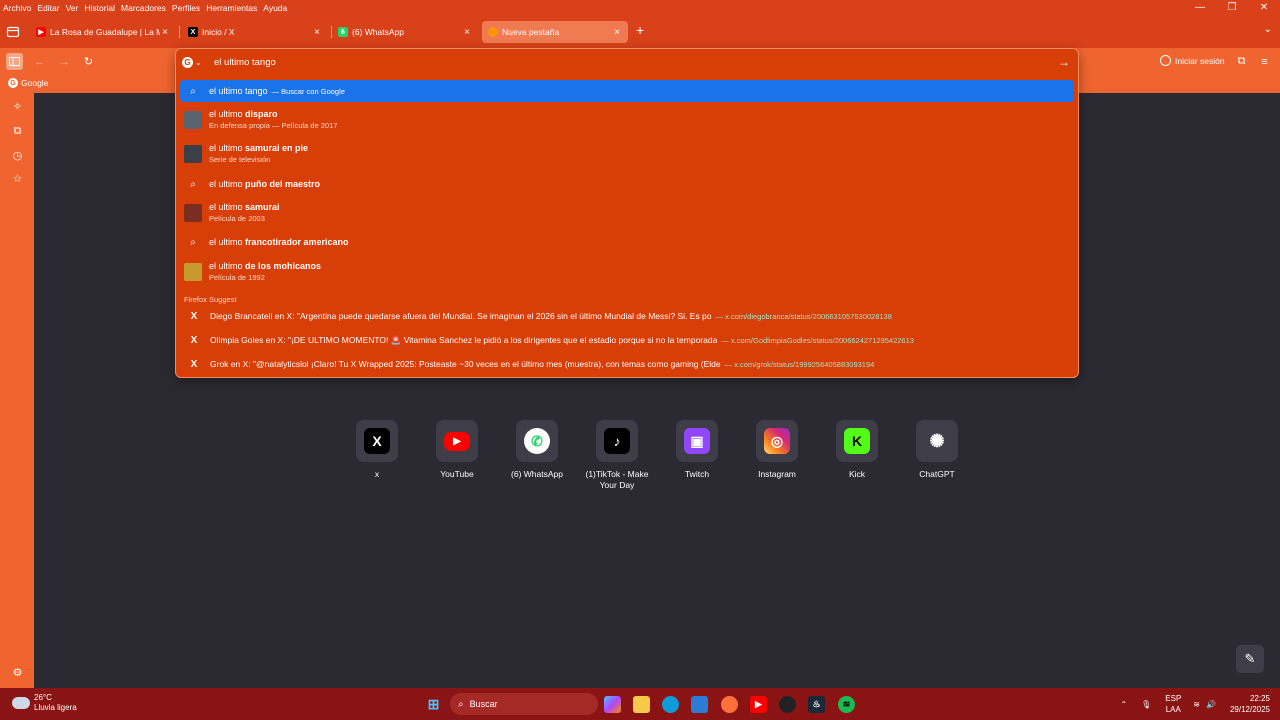  Describe the element at coordinates (777, 450) in the screenshot. I see `shortcut-instagram: ◎ Instagram` at that location.